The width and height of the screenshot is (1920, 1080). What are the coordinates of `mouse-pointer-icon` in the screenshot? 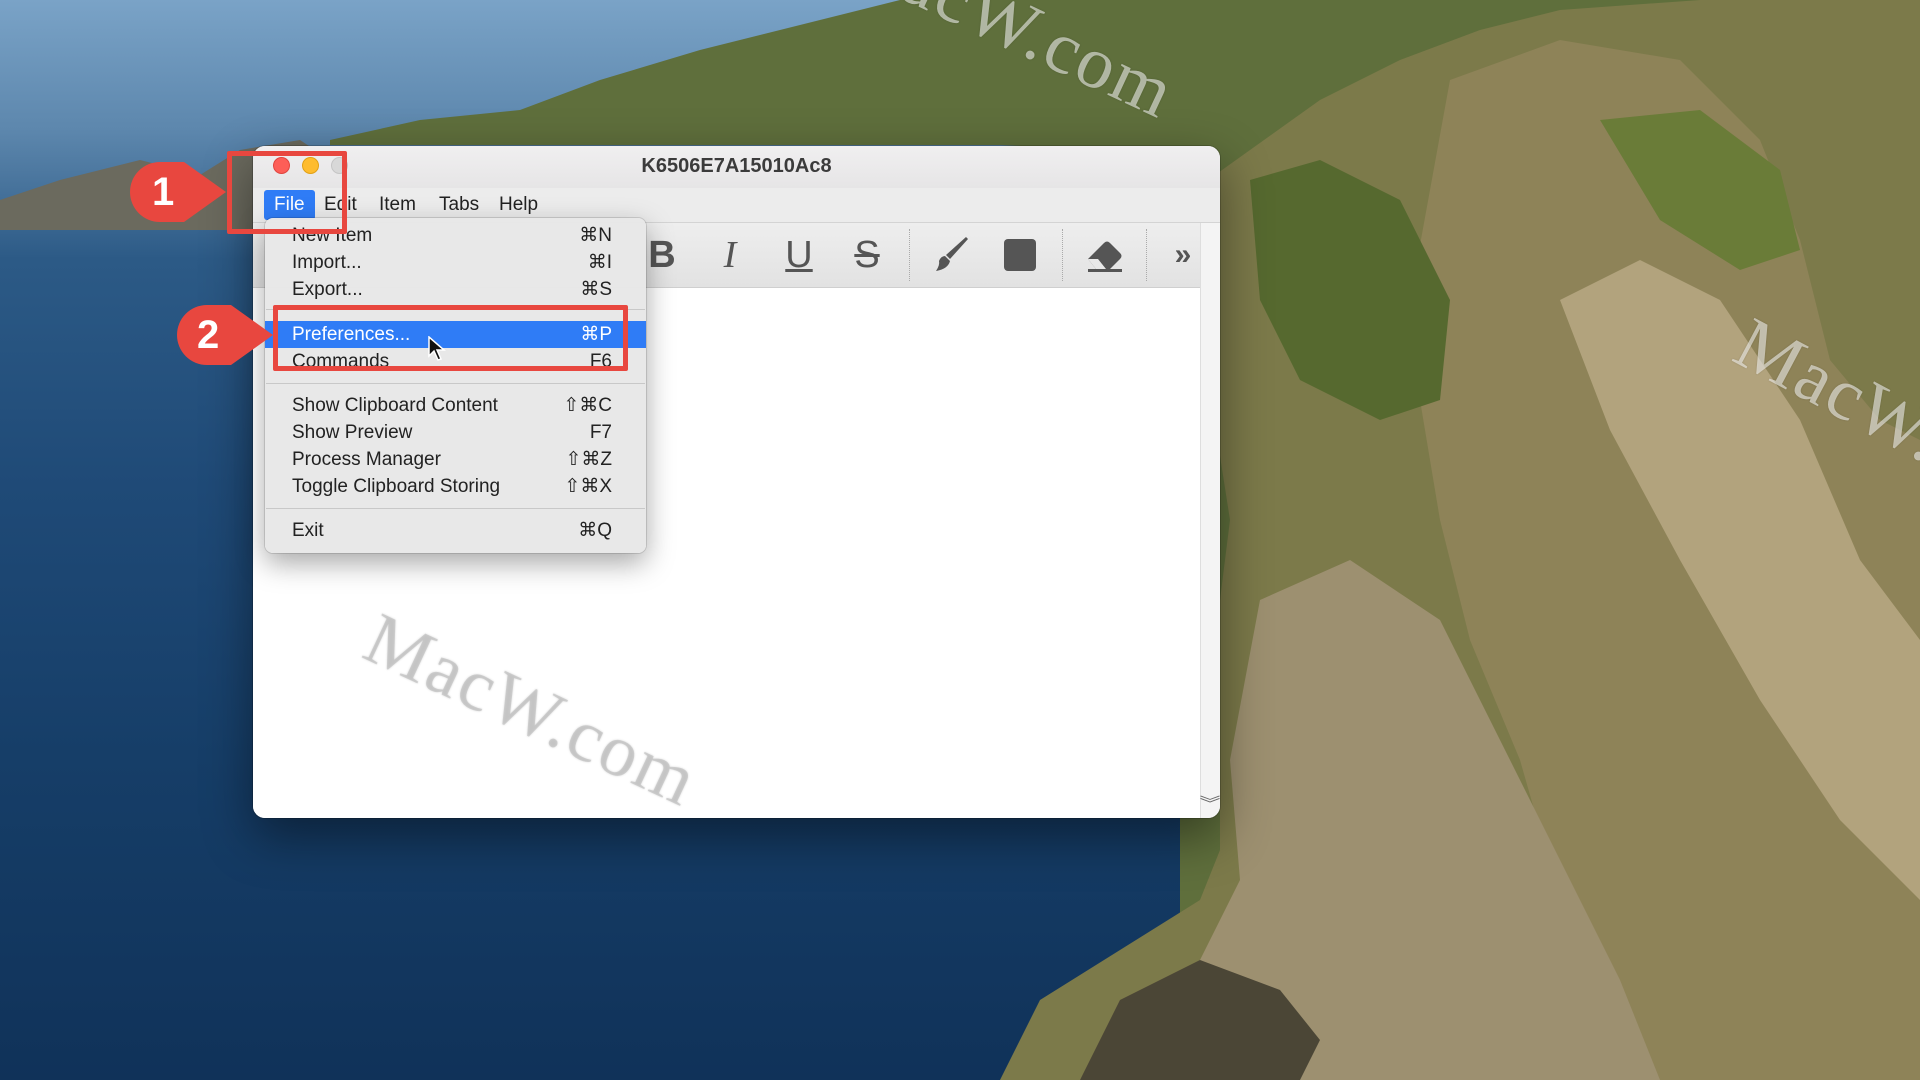 It's located at (437, 351).